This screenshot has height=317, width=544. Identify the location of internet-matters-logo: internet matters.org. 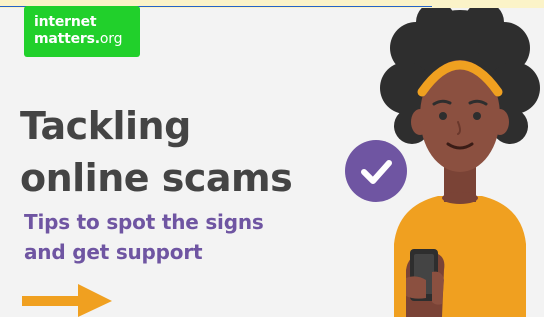
(82, 31).